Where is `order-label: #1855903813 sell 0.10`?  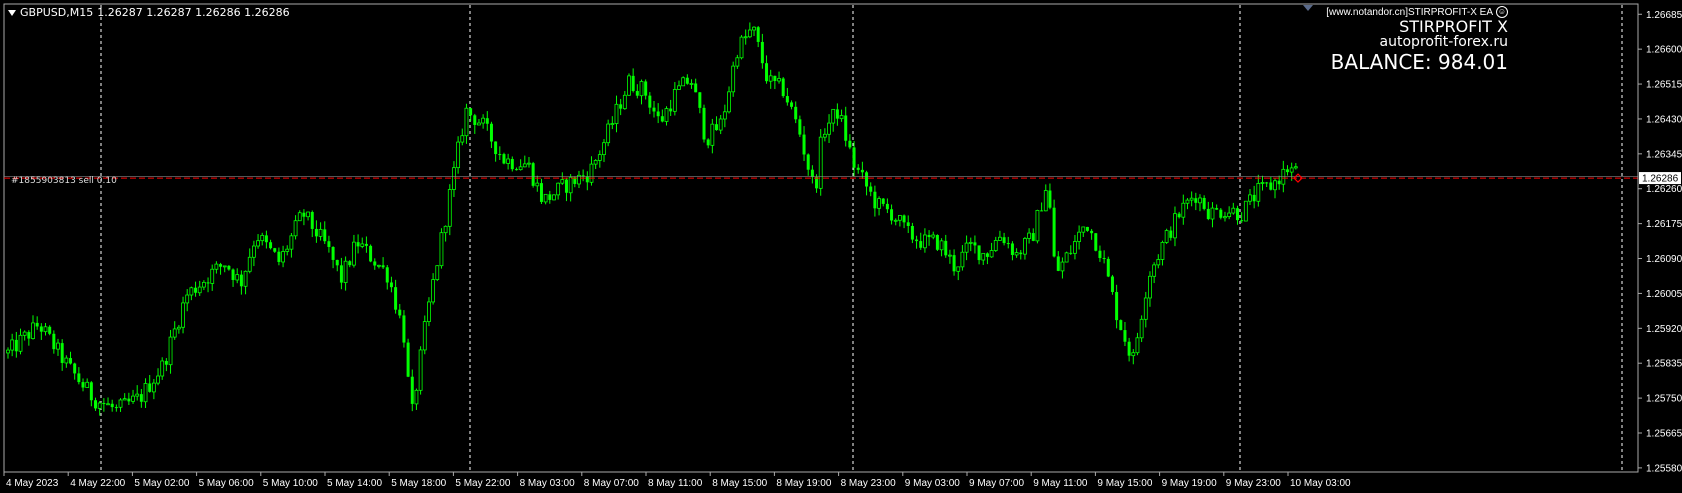 order-label: #1855903813 sell 0.10 is located at coordinates (64, 181).